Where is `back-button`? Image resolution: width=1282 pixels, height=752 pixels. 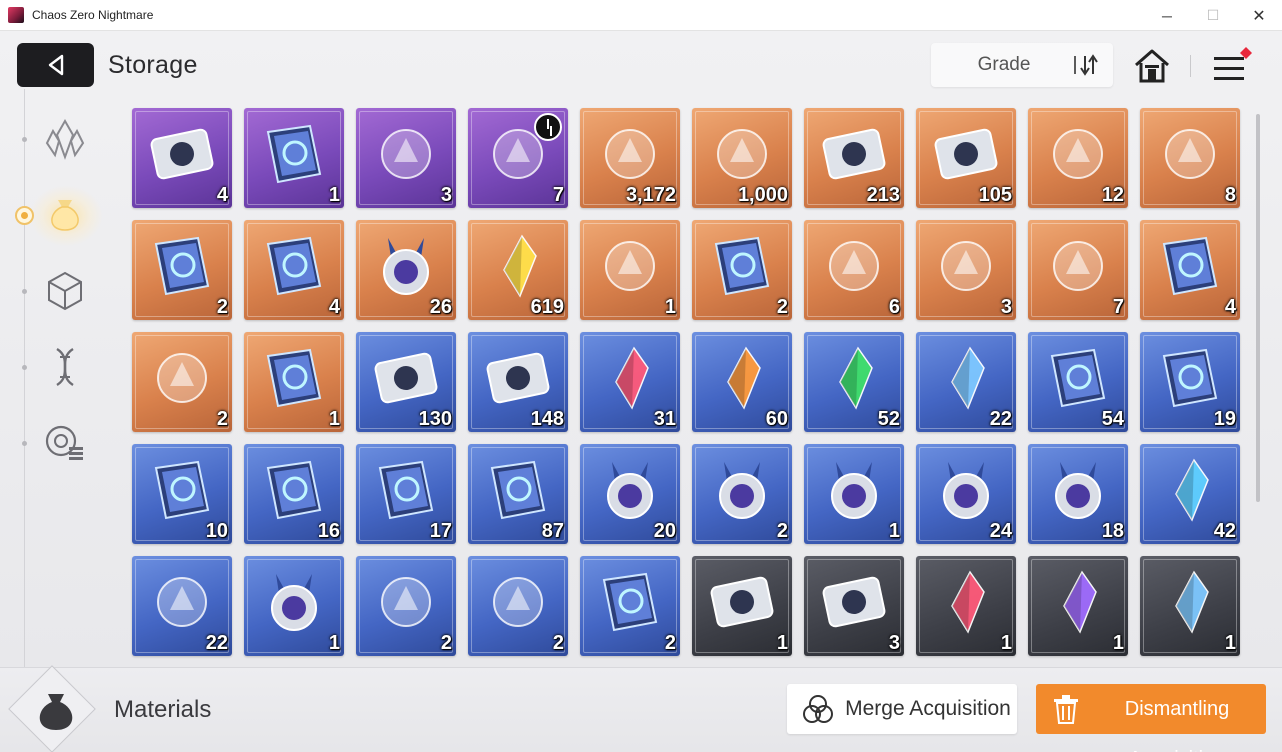 back-button is located at coordinates (55, 65).